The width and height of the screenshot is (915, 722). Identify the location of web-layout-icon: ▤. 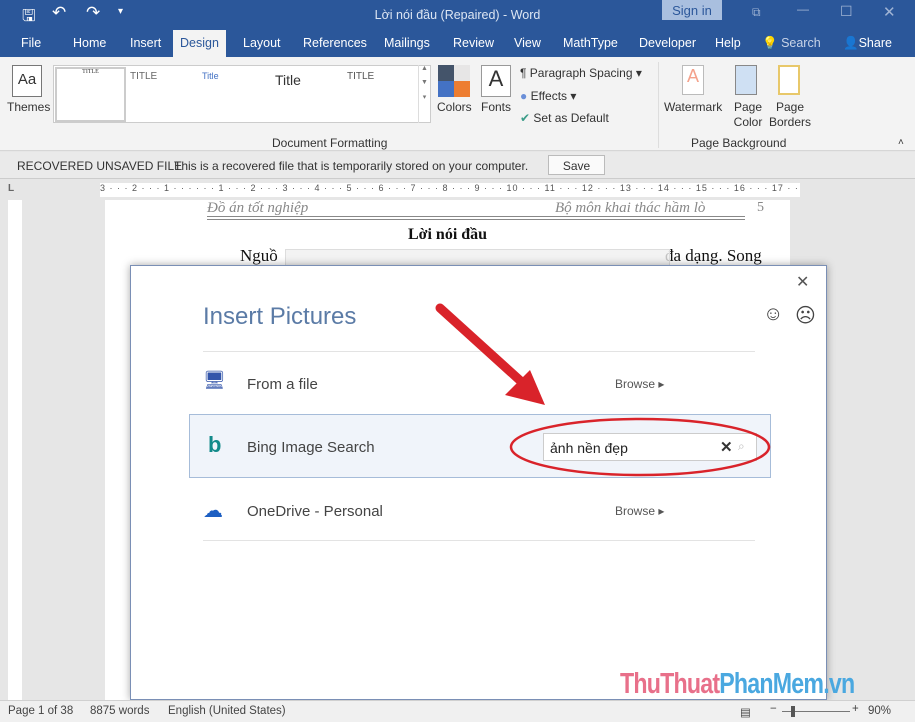
(745, 712).